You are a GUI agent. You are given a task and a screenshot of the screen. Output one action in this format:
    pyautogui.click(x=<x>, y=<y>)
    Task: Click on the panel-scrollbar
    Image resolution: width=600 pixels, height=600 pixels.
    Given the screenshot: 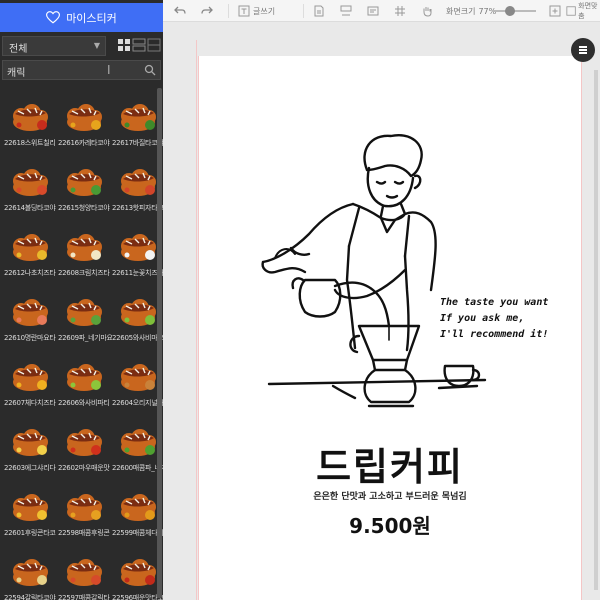 What is the action you would take?
    pyautogui.click(x=159, y=343)
    